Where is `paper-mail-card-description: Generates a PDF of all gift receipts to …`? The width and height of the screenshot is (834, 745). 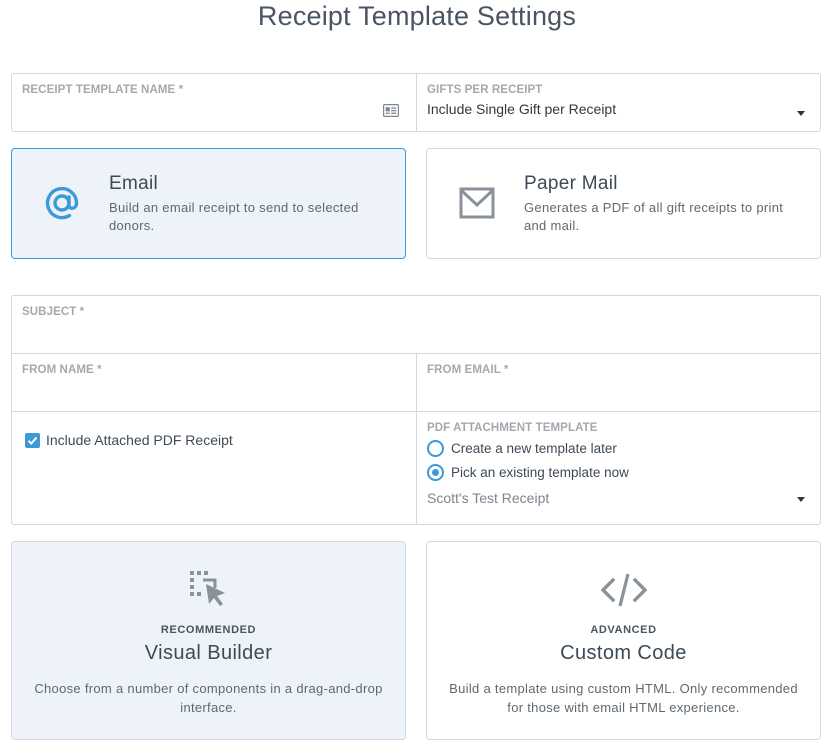 paper-mail-card-description: Generates a PDF of all gift receipts to … is located at coordinates (654, 216).